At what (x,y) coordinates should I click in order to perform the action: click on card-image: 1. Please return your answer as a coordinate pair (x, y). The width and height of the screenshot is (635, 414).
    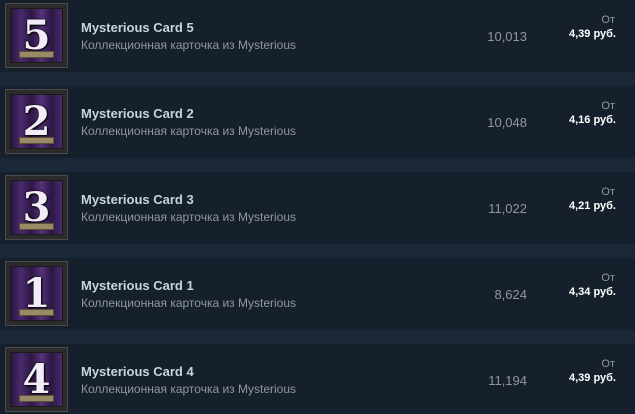
    Looking at the image, I should click on (36, 293).